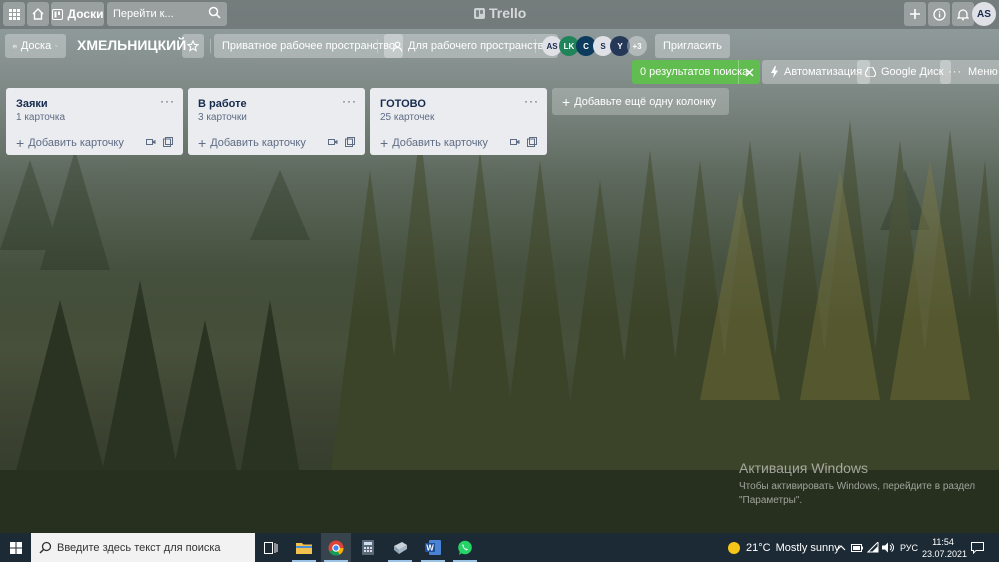 This screenshot has height=562, width=999. I want to click on windows-logo-icon, so click(15, 547).